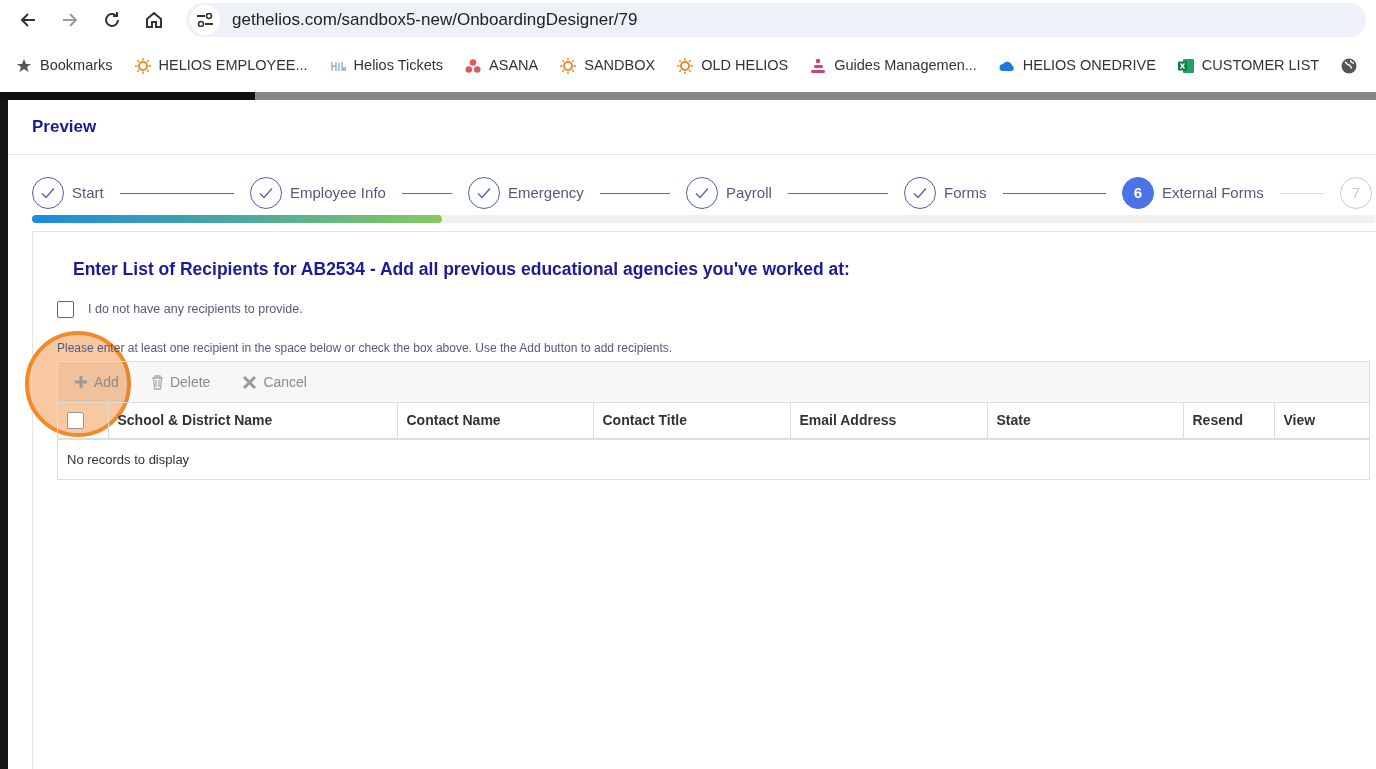  What do you see at coordinates (818, 66) in the screenshot?
I see `stacked-bars-icon` at bounding box center [818, 66].